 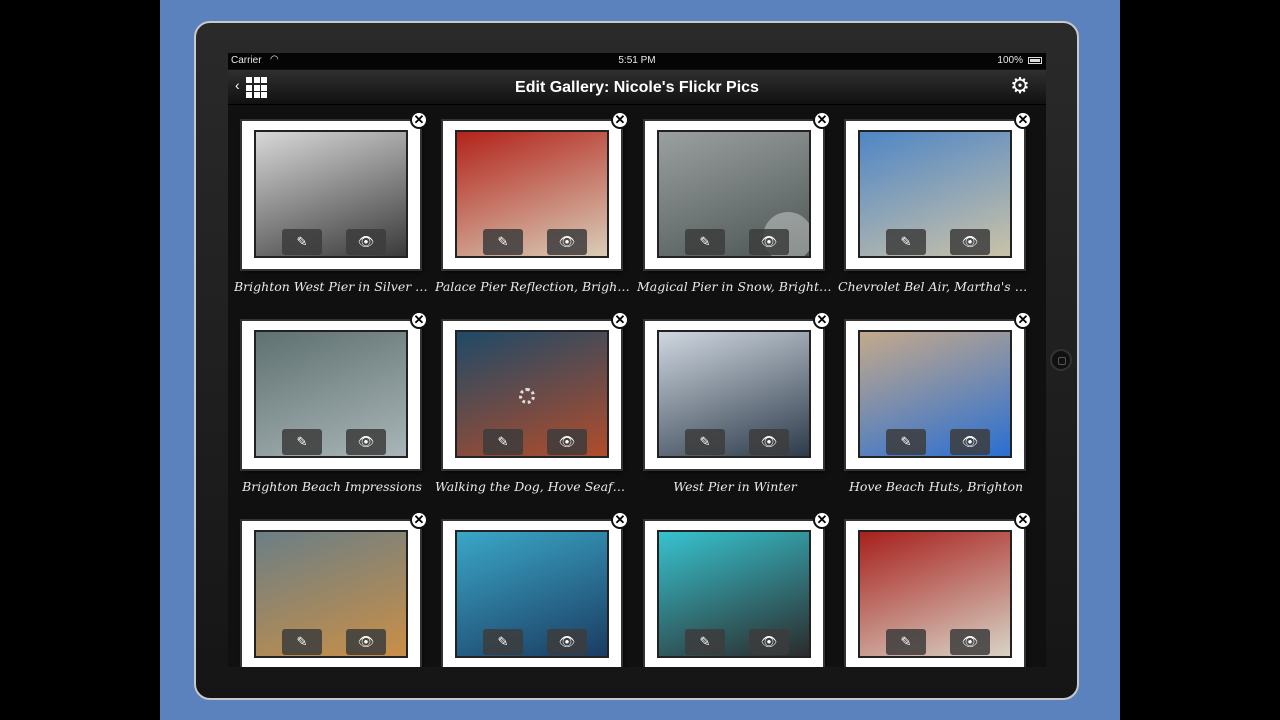 What do you see at coordinates (527, 396) in the screenshot?
I see `loading-spinner-icon` at bounding box center [527, 396].